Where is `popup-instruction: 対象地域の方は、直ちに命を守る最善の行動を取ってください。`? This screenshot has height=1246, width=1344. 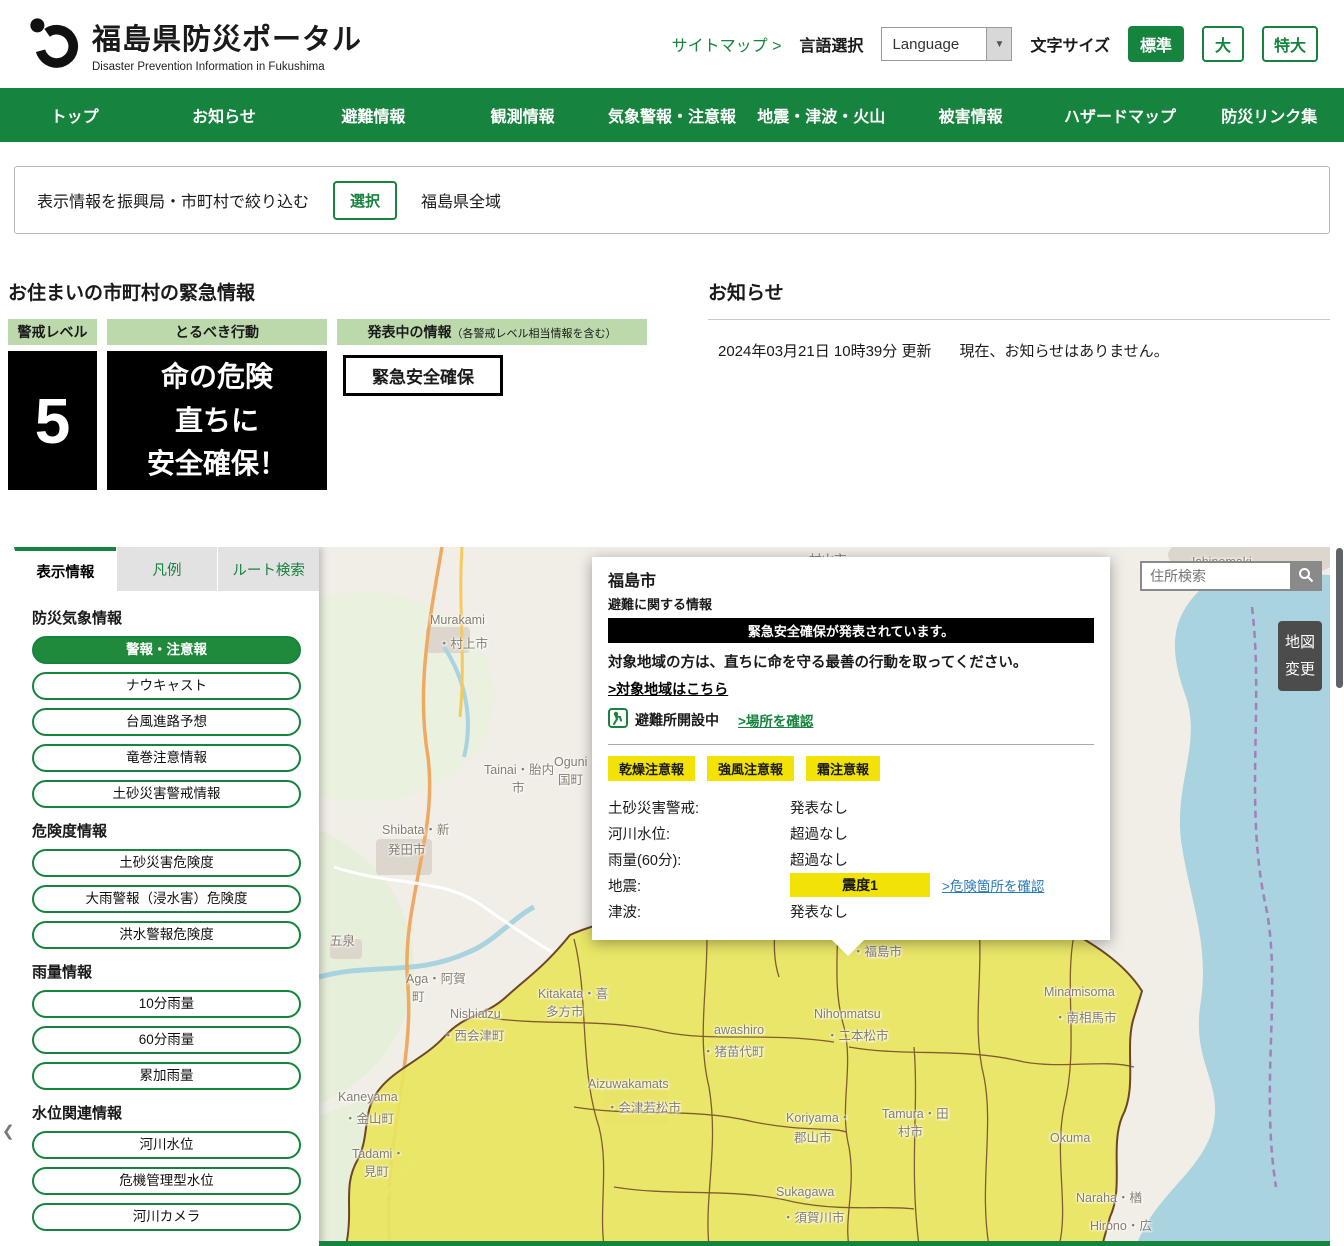 popup-instruction: 対象地域の方は、直ちに命を守る最善の行動を取ってください。 is located at coordinates (818, 663).